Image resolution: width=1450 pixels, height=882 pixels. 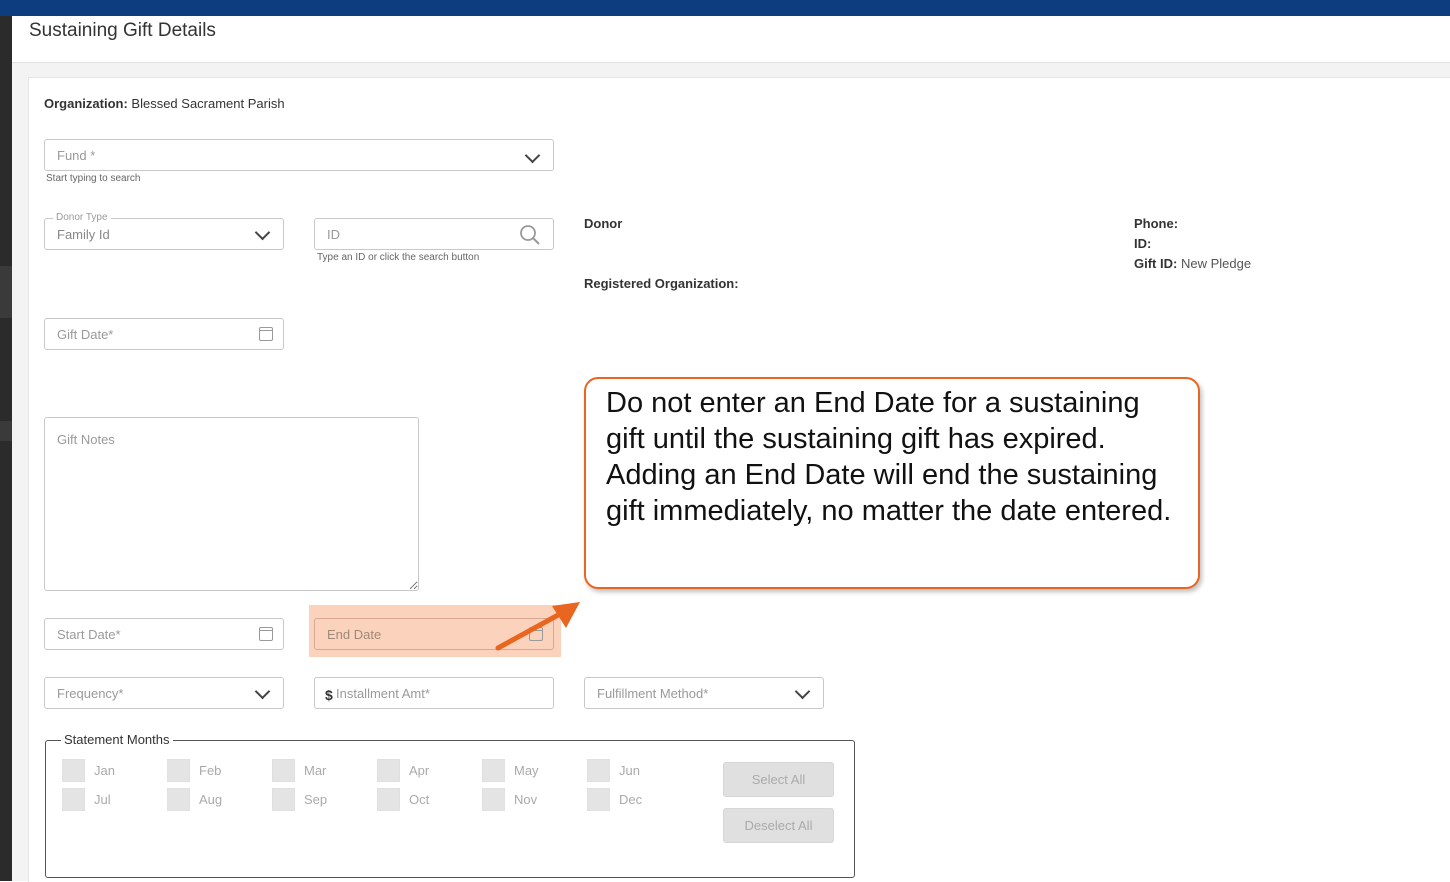 What do you see at coordinates (510, 770) in the screenshot?
I see `month-checkbox-may: May` at bounding box center [510, 770].